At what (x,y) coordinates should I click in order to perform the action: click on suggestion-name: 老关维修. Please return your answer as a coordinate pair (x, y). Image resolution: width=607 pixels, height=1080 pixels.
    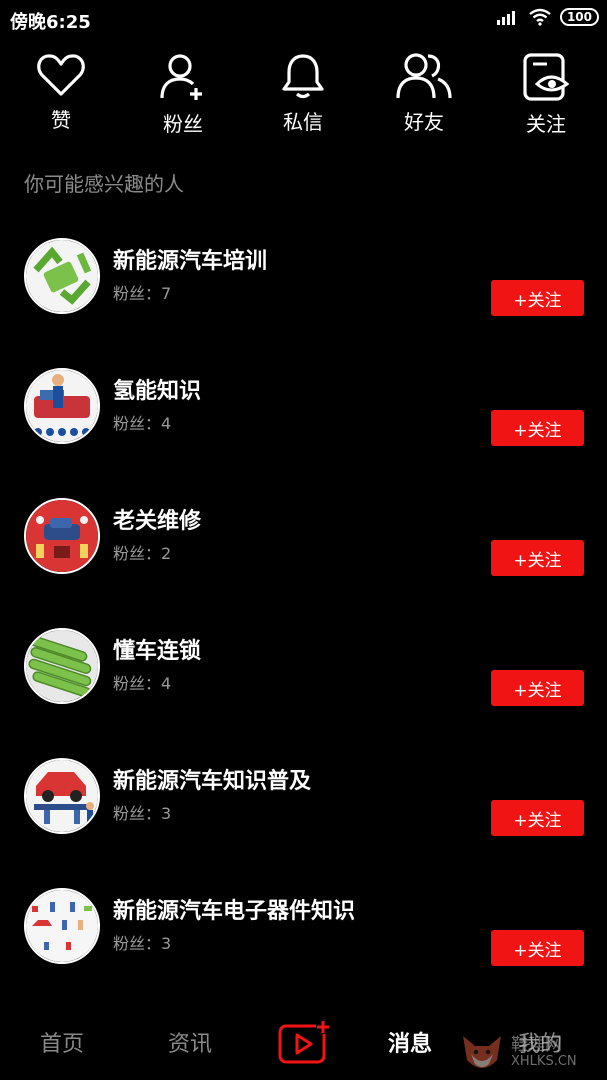
    Looking at the image, I should click on (157, 521).